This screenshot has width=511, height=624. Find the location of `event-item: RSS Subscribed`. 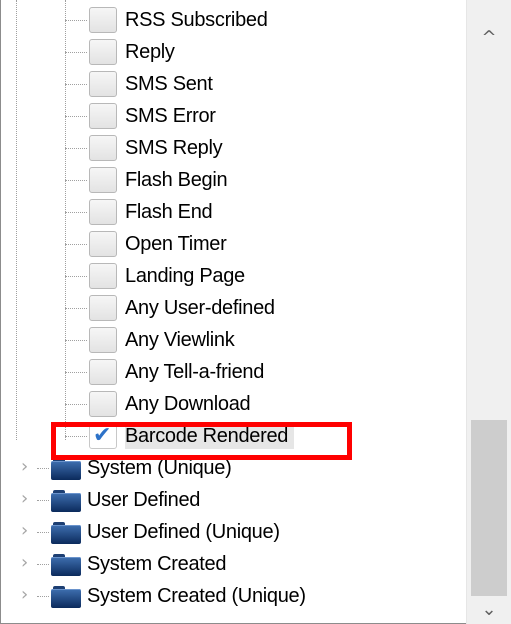

event-item: RSS Subscribed is located at coordinates (234, 20).